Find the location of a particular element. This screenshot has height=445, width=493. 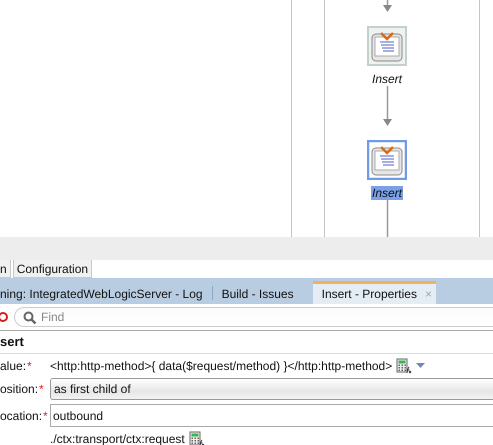

expression-value: <http:http-method>{ data($request/method) }</http:http-method> is located at coordinates (221, 366).